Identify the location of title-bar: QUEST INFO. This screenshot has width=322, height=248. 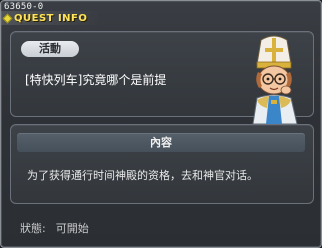
(51, 18).